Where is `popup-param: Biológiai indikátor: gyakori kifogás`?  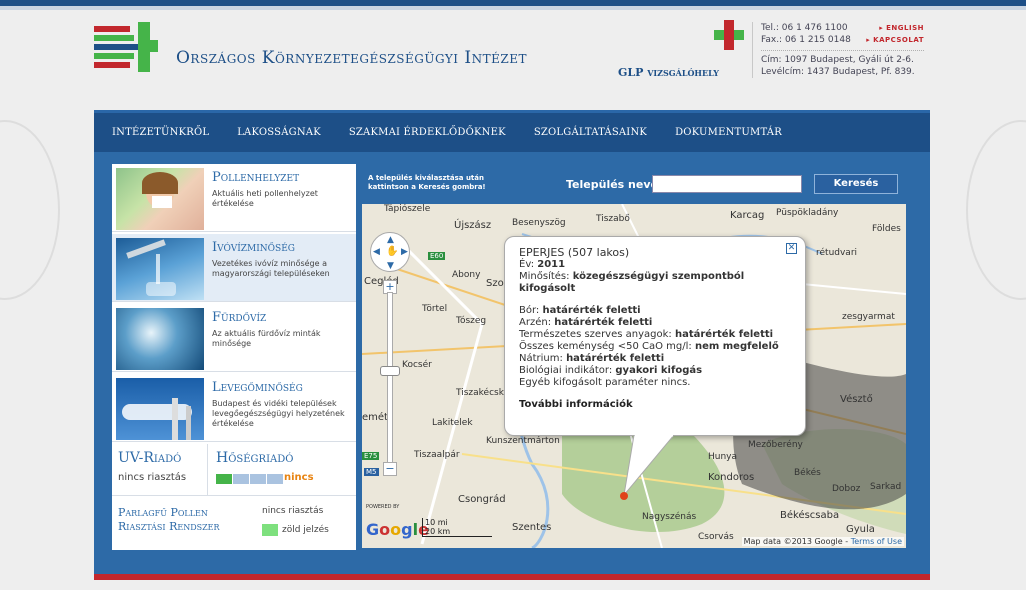
popup-param: Biológiai indikátor: gyakori kifogás is located at coordinates (611, 370).